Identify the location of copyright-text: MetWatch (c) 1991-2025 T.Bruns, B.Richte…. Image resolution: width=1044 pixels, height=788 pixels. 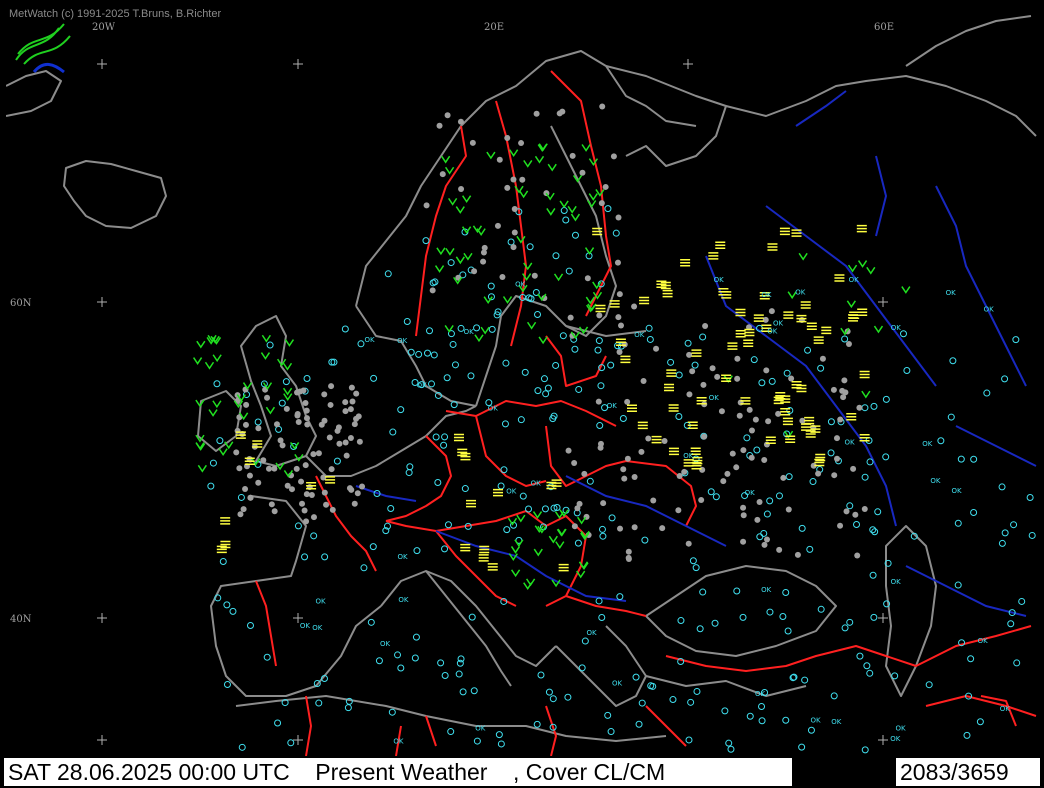
(115, 14).